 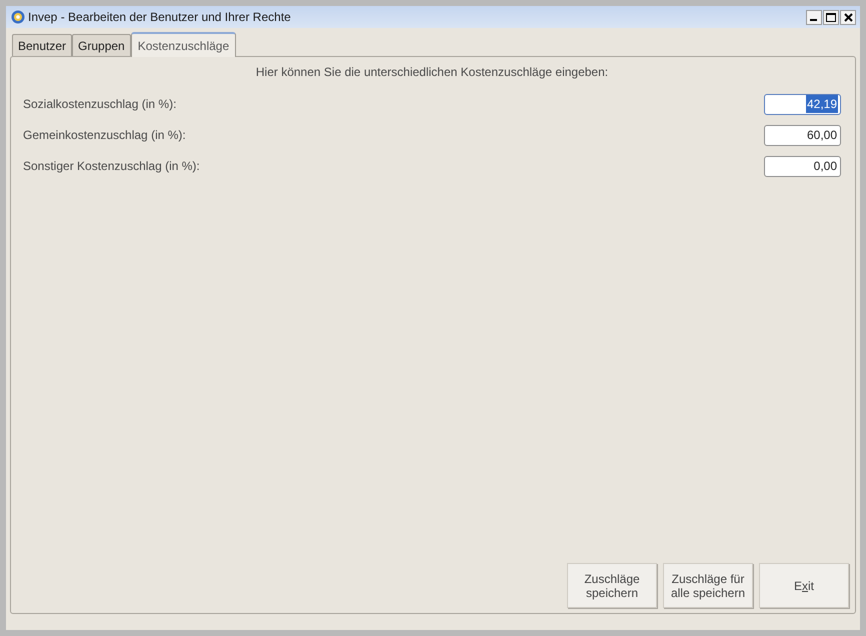 I want to click on input-field: 42,19, so click(x=802, y=104).